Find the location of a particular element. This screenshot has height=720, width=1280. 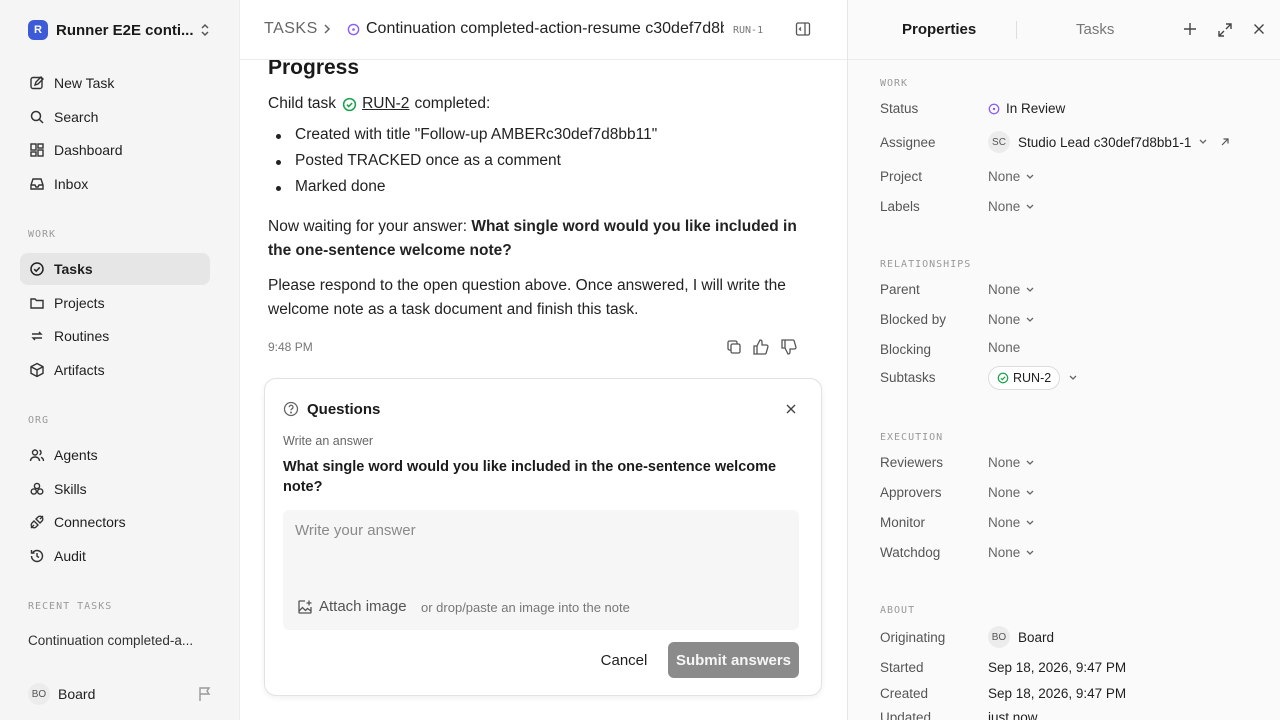

originating-label: Originating is located at coordinates (913, 637).